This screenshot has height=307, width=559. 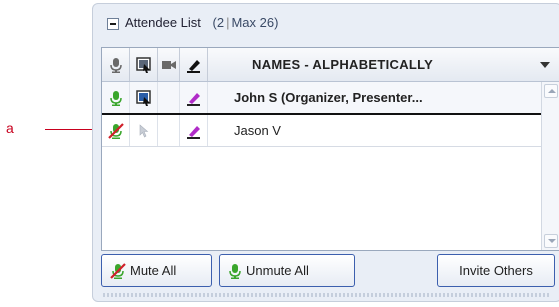 I want to click on screen-status-cell, so click(x=144, y=97).